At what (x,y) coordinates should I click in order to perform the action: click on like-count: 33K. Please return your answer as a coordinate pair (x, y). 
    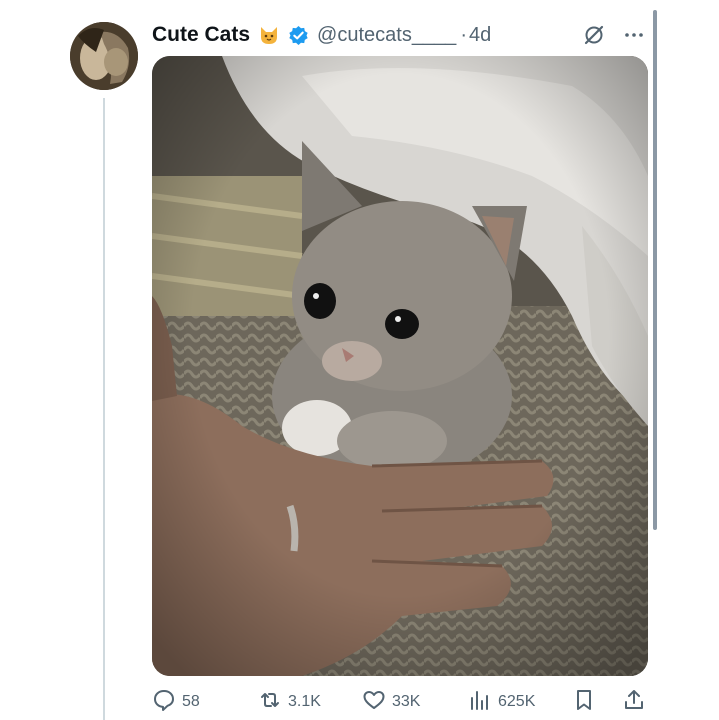
    Looking at the image, I should click on (406, 701).